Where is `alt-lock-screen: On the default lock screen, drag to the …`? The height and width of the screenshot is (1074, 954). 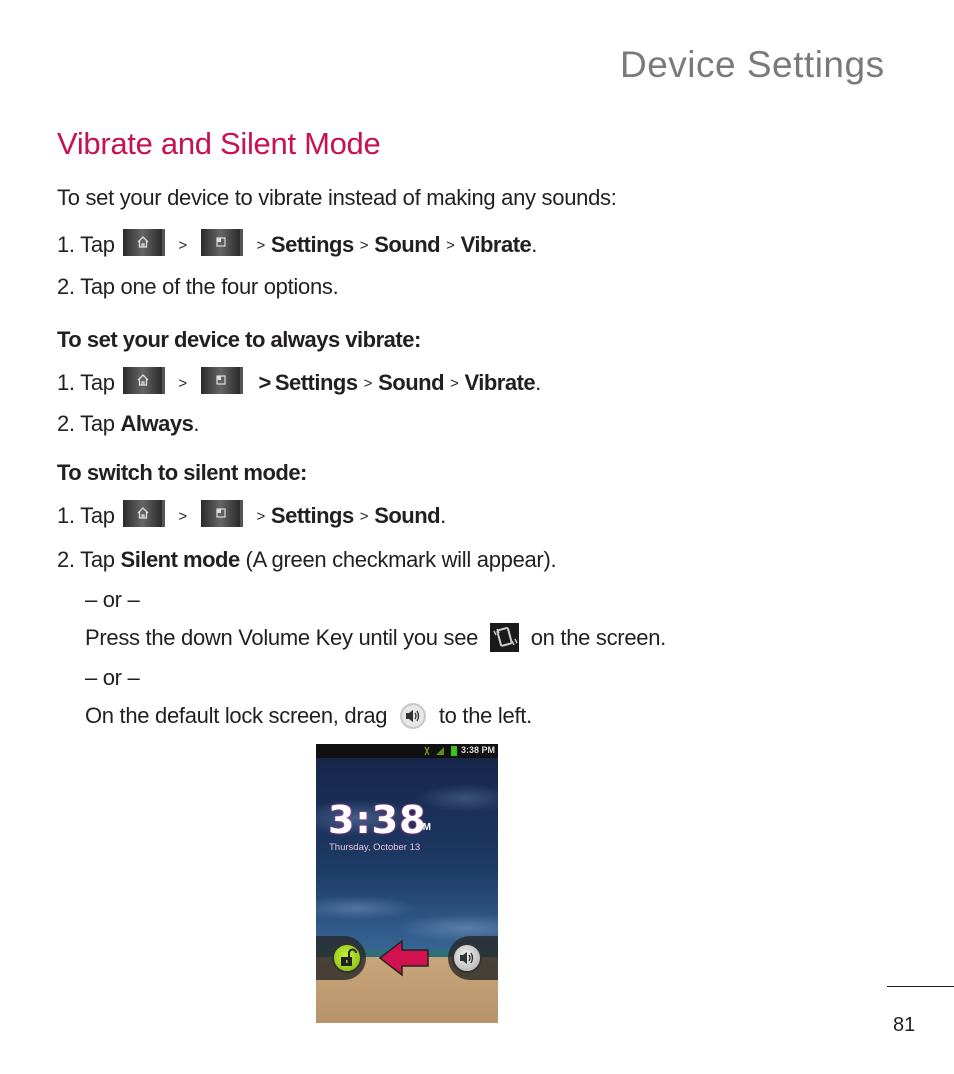
alt-lock-screen: On the default lock screen, drag to the … is located at coordinates (308, 719).